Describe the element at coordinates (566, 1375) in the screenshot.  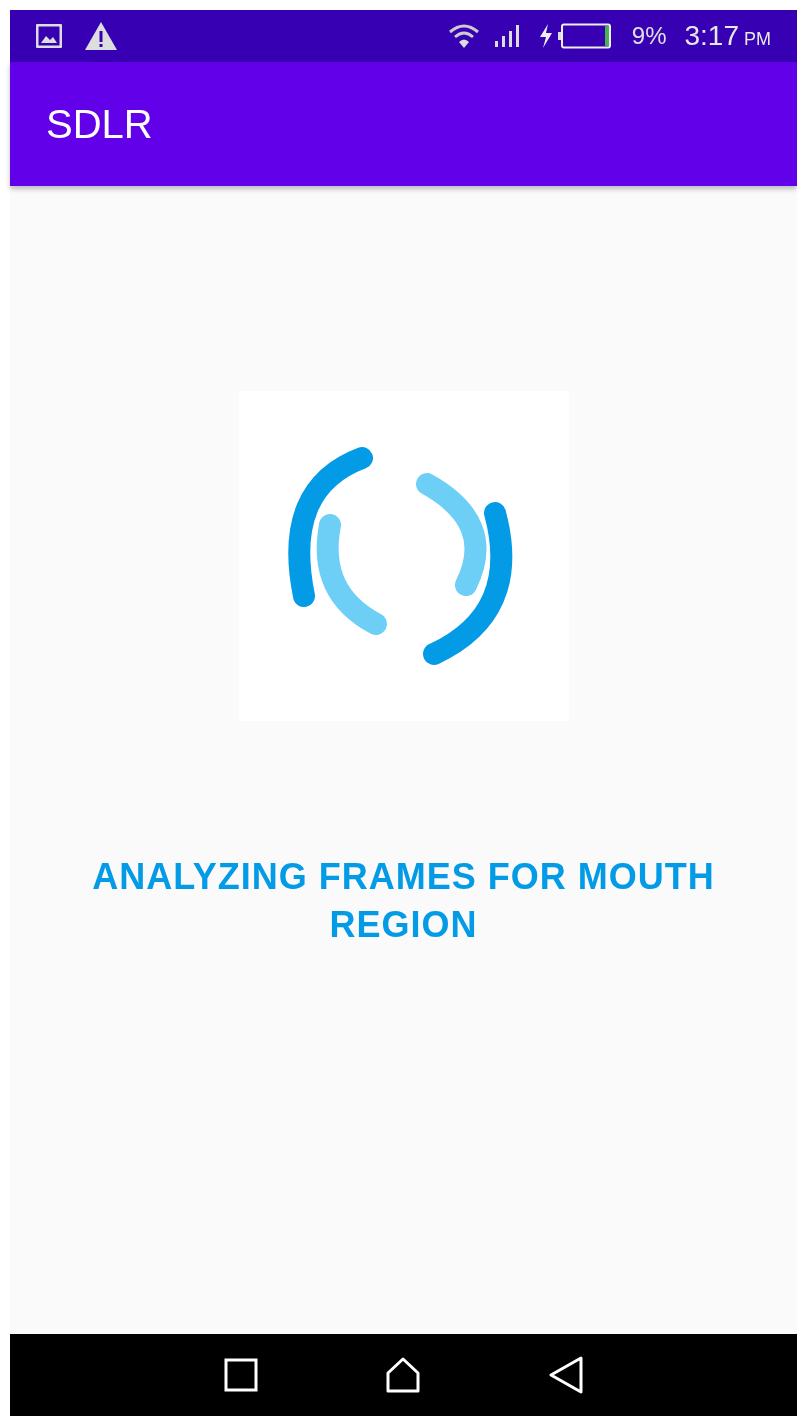
I see `back-icon` at that location.